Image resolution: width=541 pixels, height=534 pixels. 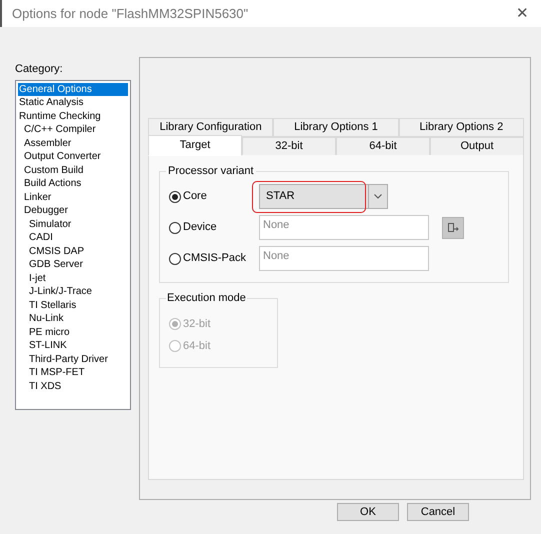 I want to click on category-item: Debugger, so click(x=73, y=211).